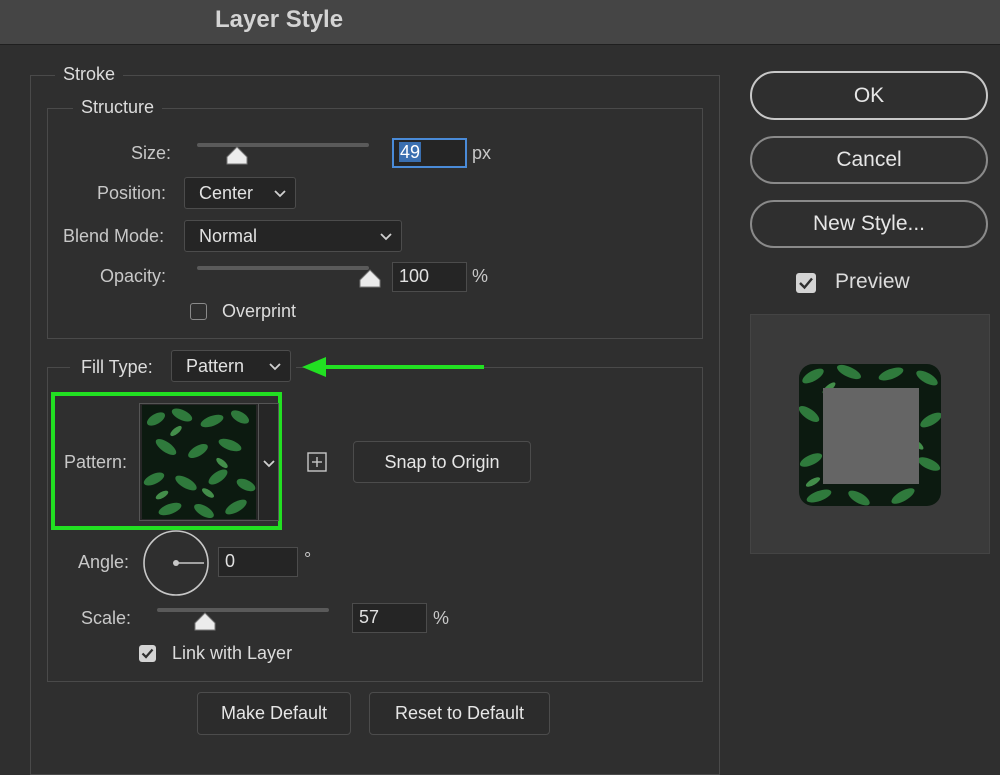 The width and height of the screenshot is (1000, 775). I want to click on title-bar: Layer Style, so click(500, 22).